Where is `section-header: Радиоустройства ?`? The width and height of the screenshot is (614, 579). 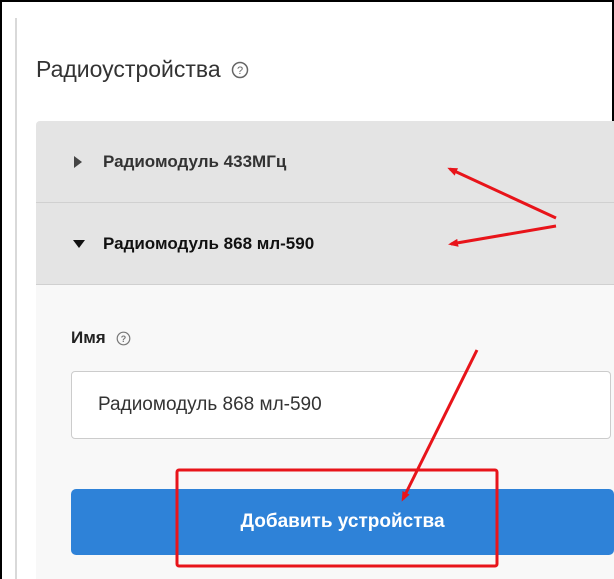
section-header: Радиоустройства ? is located at coordinates (142, 69).